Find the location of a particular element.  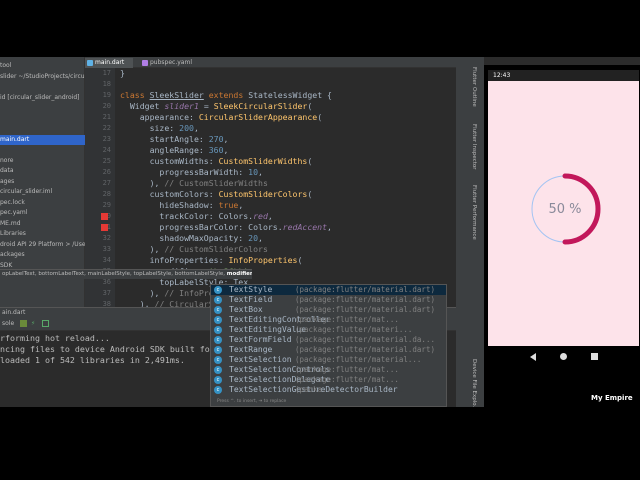

line-number: 37 is located at coordinates (106, 293).